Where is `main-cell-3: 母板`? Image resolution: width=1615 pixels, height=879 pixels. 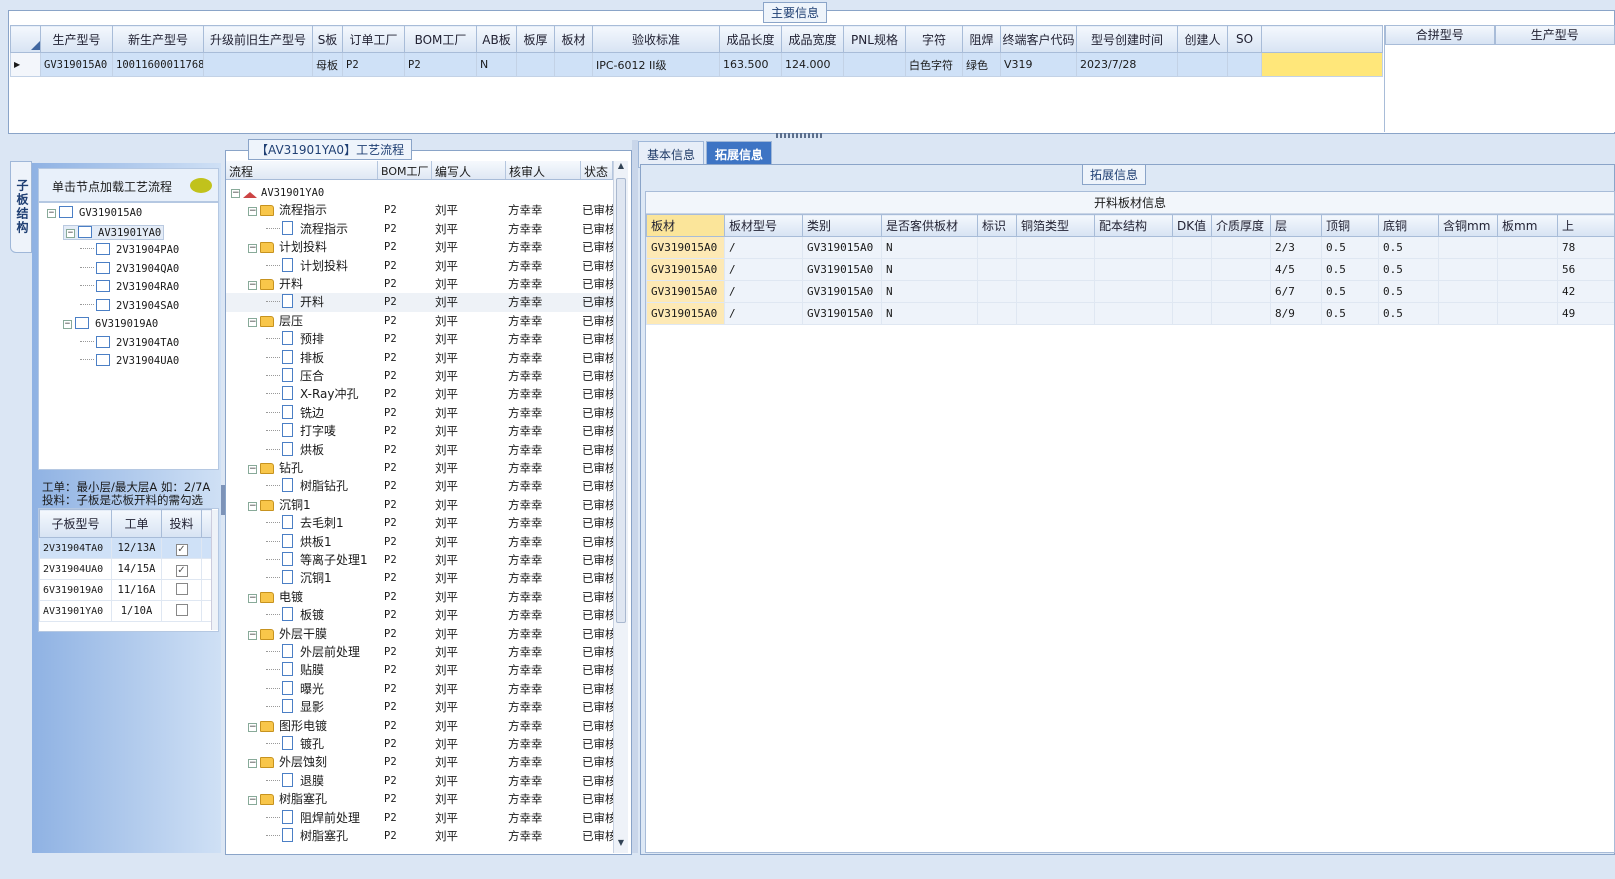
main-cell-3: 母板 is located at coordinates (327, 64).